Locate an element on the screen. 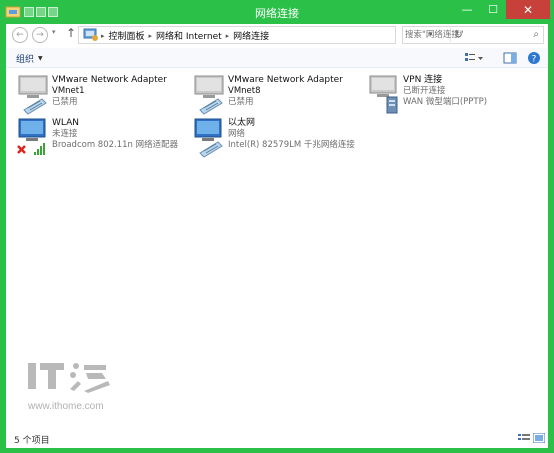 The height and width of the screenshot is (453, 554). preview-pane-icon is located at coordinates (510, 58).